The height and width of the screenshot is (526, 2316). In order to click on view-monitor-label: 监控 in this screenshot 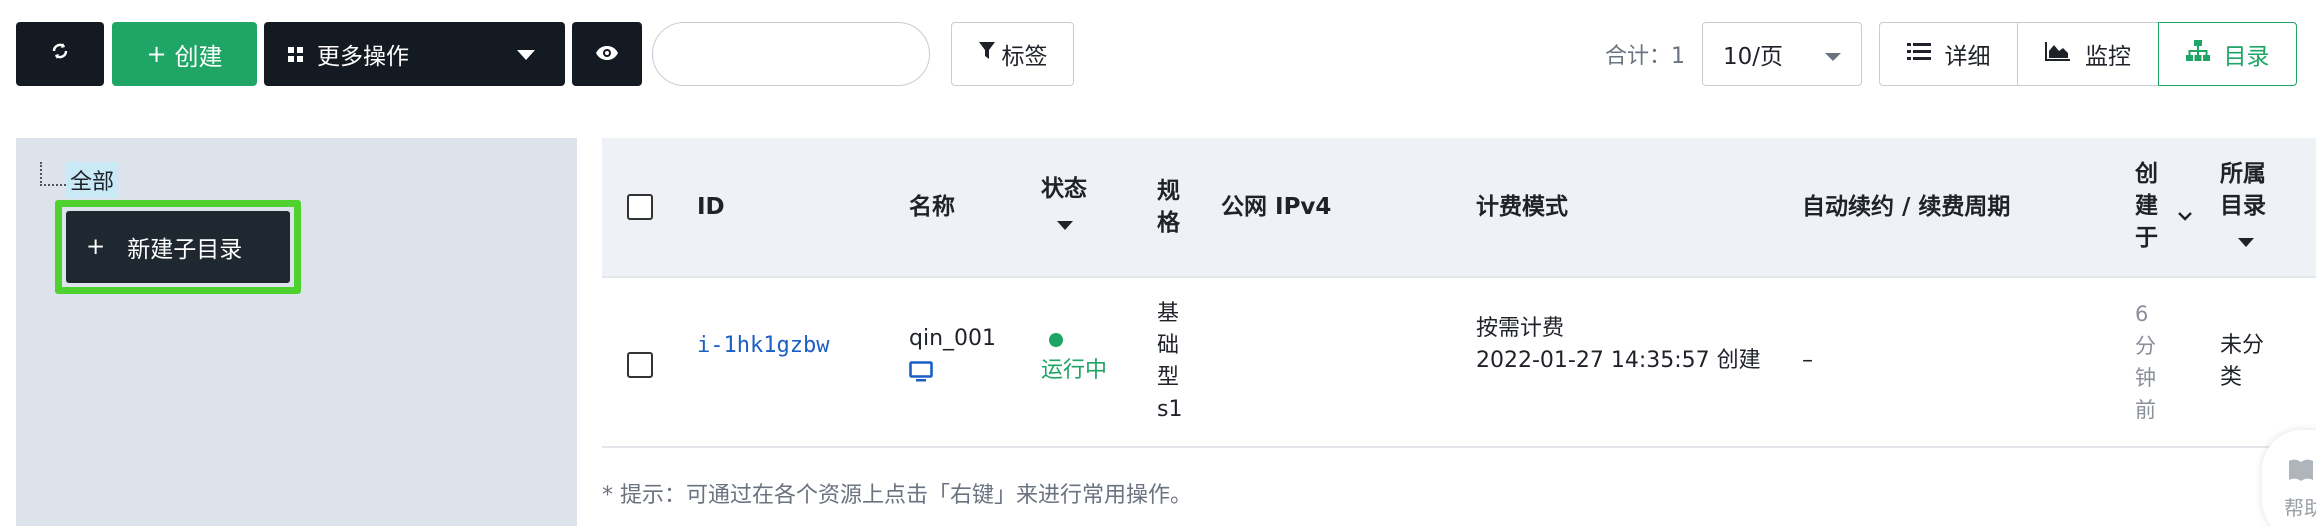, I will do `click(2108, 57)`.